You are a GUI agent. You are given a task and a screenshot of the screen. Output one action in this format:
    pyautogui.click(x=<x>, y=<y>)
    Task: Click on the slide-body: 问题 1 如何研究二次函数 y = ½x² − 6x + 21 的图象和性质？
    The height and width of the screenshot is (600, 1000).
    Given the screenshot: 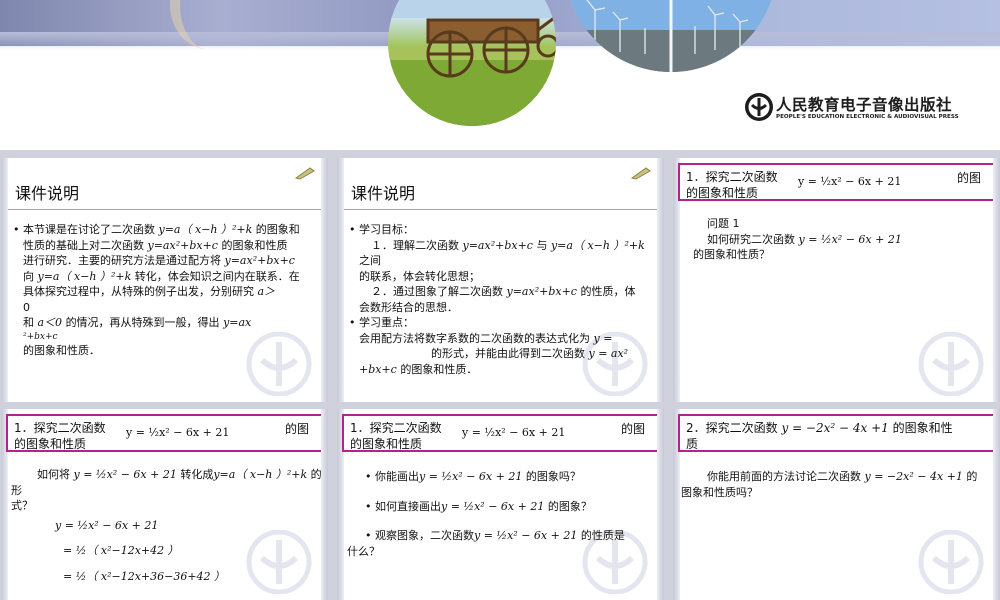 What is the action you would take?
    pyautogui.click(x=797, y=239)
    